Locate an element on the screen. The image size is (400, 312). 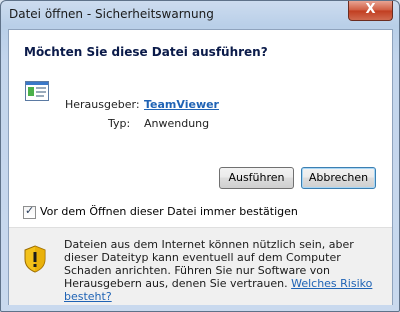
close-button: X is located at coordinates (370, 11).